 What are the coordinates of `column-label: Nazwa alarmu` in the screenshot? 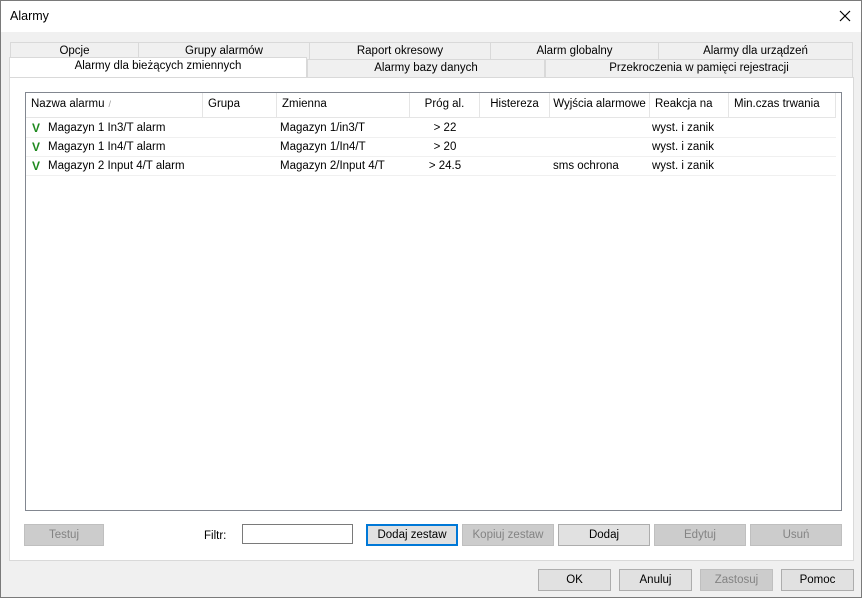 It's located at (68, 104).